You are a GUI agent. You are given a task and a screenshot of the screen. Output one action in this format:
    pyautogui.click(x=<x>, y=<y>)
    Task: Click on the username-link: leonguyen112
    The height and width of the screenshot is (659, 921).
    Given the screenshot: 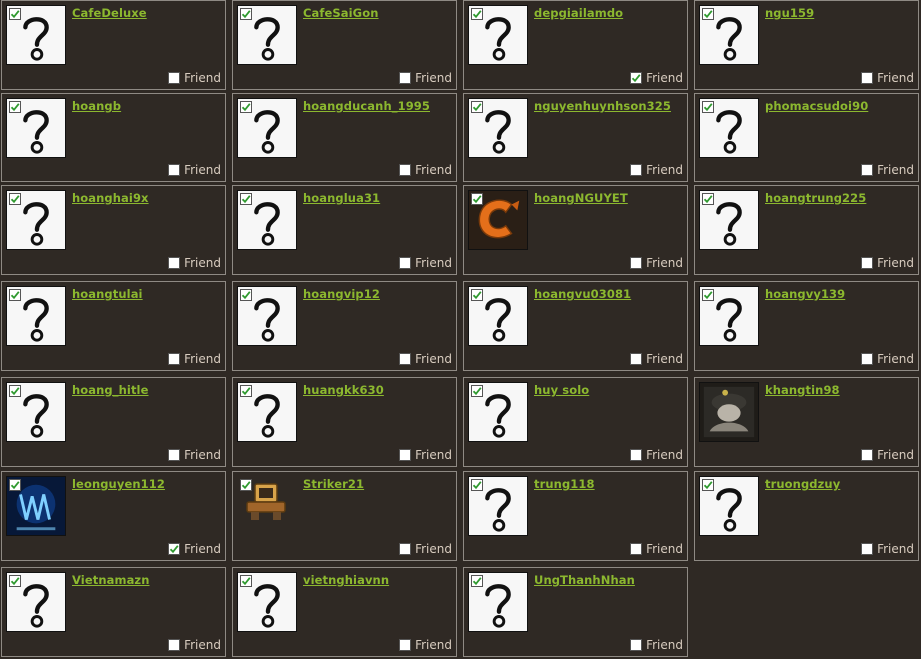 What is the action you would take?
    pyautogui.click(x=118, y=484)
    